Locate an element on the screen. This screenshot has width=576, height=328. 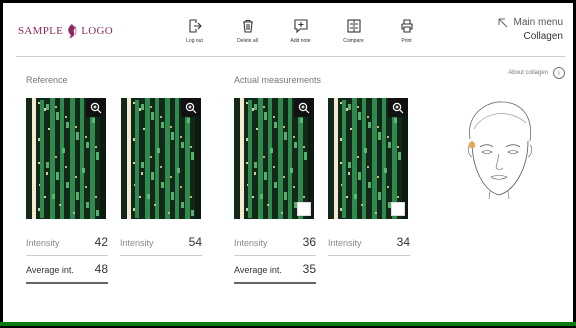
actual-average: Average int. 35 is located at coordinates (275, 273).